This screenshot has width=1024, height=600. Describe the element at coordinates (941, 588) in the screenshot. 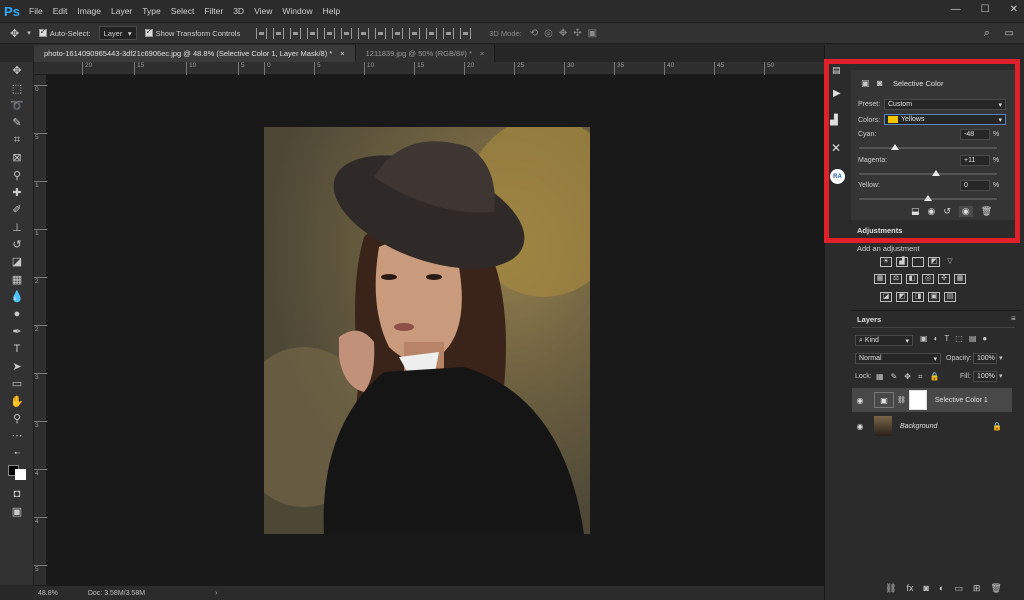

I see `new-adjustment-icon: ◐` at that location.